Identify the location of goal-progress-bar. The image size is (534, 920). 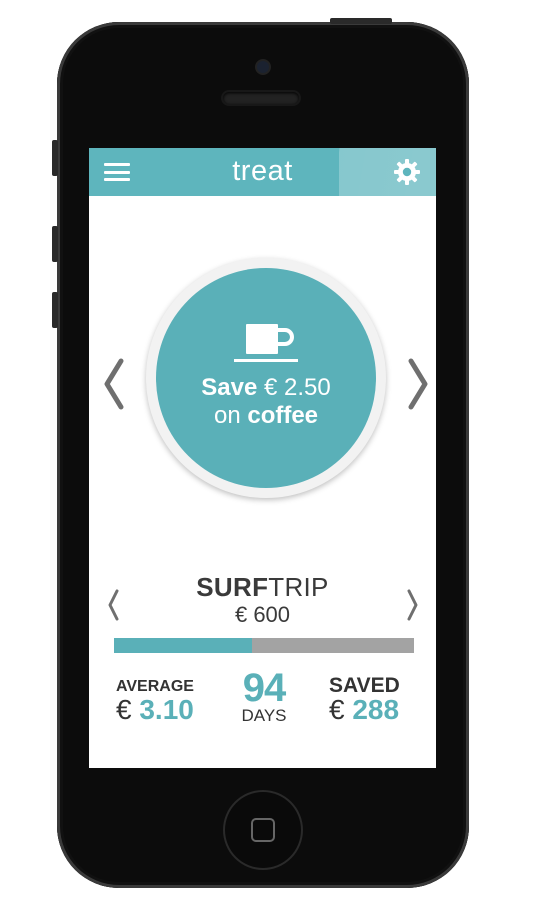
(264, 645).